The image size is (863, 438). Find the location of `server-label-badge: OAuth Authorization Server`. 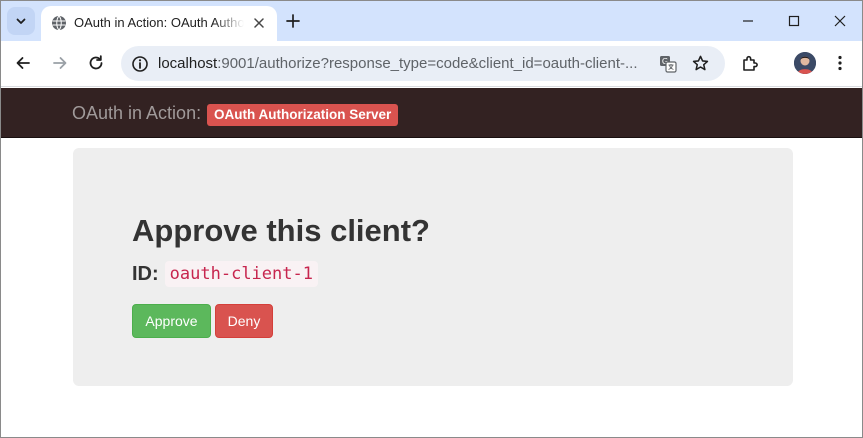

server-label-badge: OAuth Authorization Server is located at coordinates (303, 115).